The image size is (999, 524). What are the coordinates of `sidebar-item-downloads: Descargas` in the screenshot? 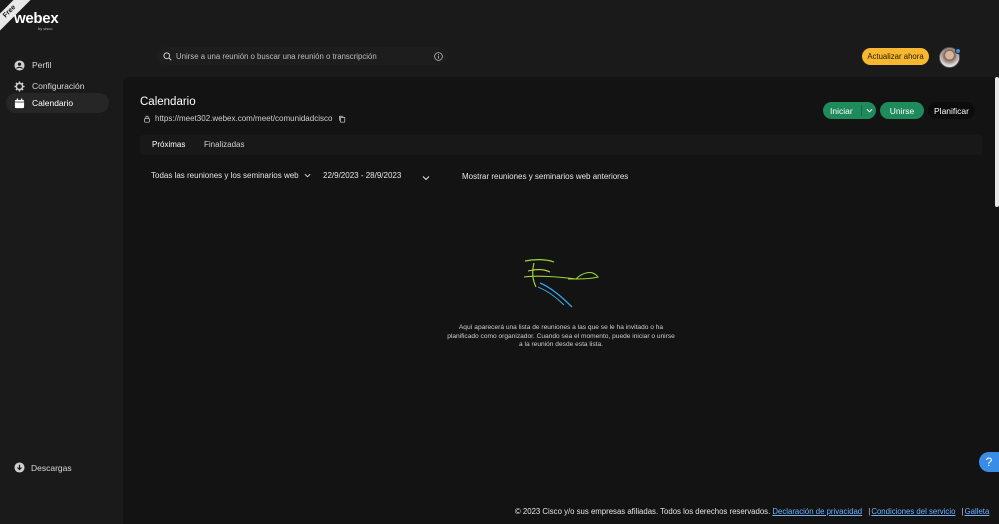 It's located at (43, 467).